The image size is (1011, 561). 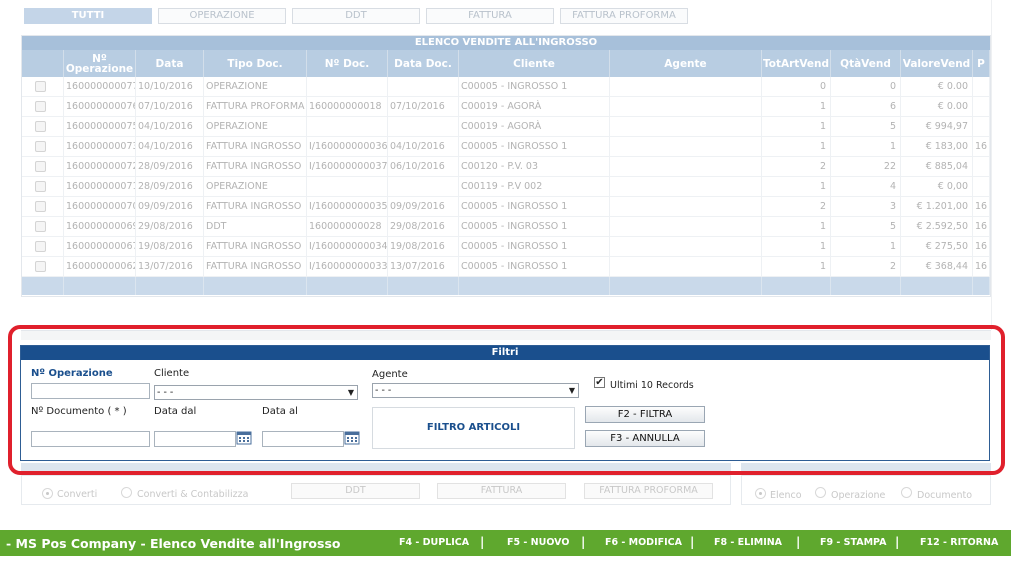 I want to click on operazione-radio, so click(x=820, y=492).